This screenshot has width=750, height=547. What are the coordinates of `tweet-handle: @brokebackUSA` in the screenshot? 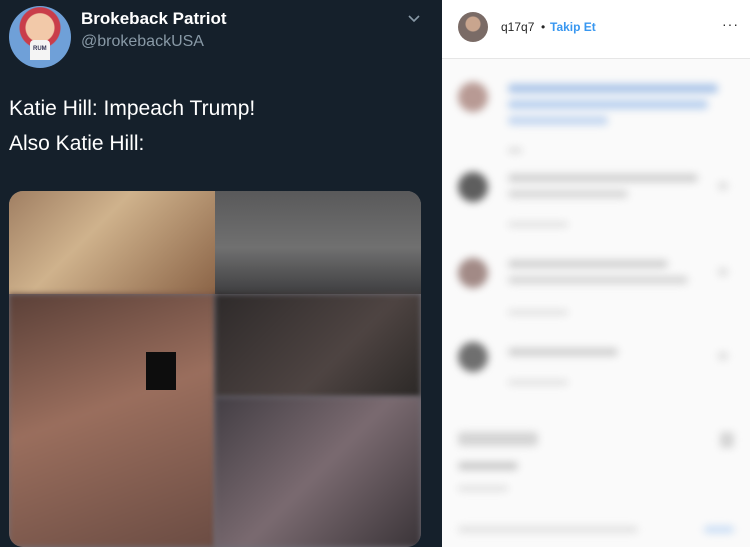 It's located at (142, 42).